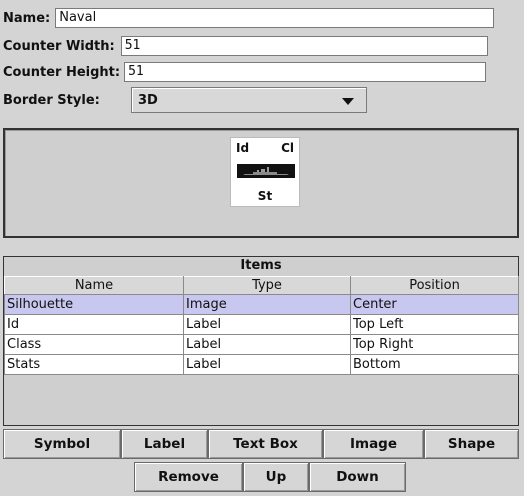 The width and height of the screenshot is (524, 496). What do you see at coordinates (304, 46) in the screenshot?
I see `counter-width-field: 51` at bounding box center [304, 46].